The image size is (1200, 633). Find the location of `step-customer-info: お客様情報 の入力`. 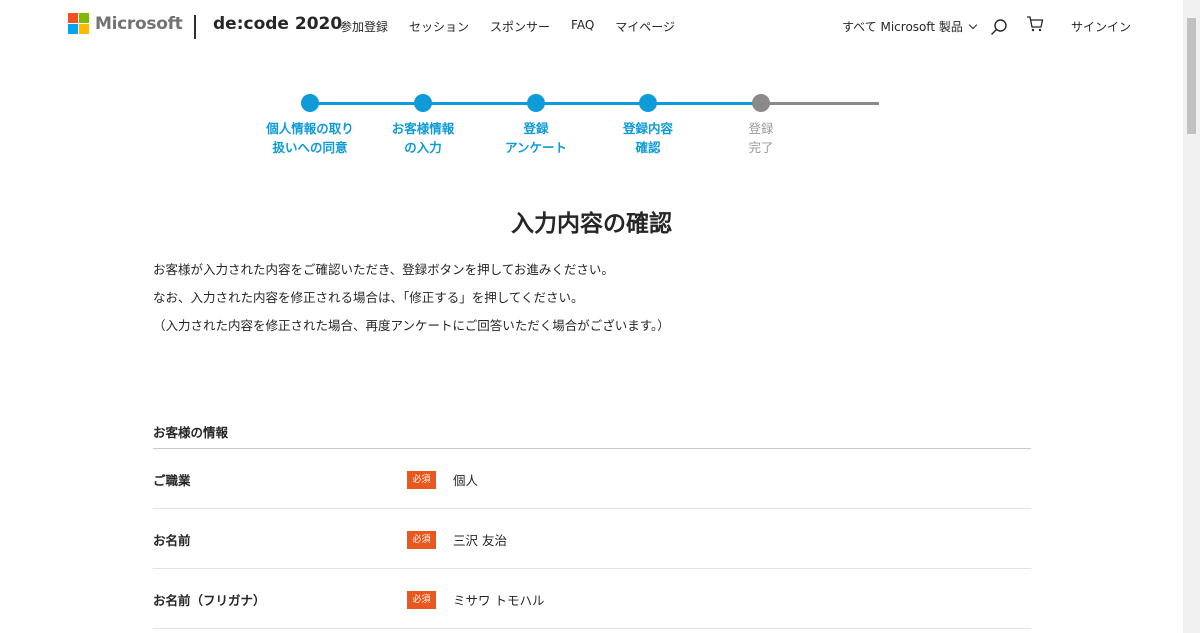

step-customer-info: お客様情報 の入力 is located at coordinates (423, 125).